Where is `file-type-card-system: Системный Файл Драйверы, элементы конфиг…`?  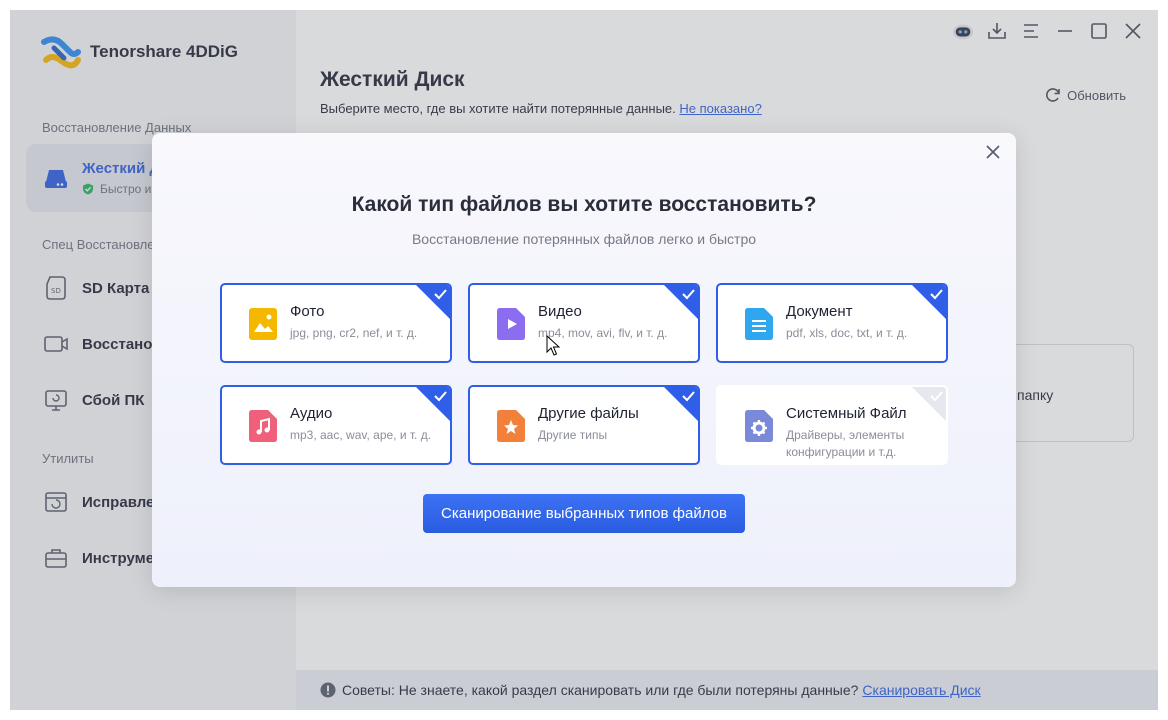 file-type-card-system: Системный Файл Драйверы, элементы конфиг… is located at coordinates (832, 425).